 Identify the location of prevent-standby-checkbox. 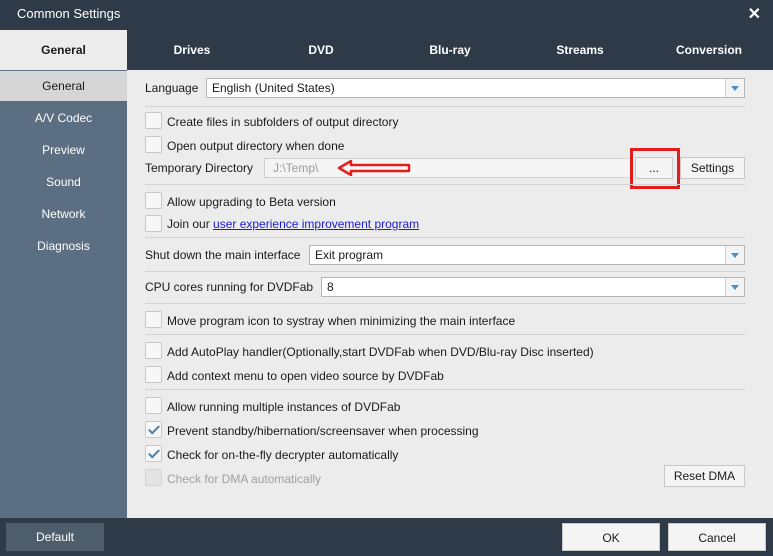
(153, 429).